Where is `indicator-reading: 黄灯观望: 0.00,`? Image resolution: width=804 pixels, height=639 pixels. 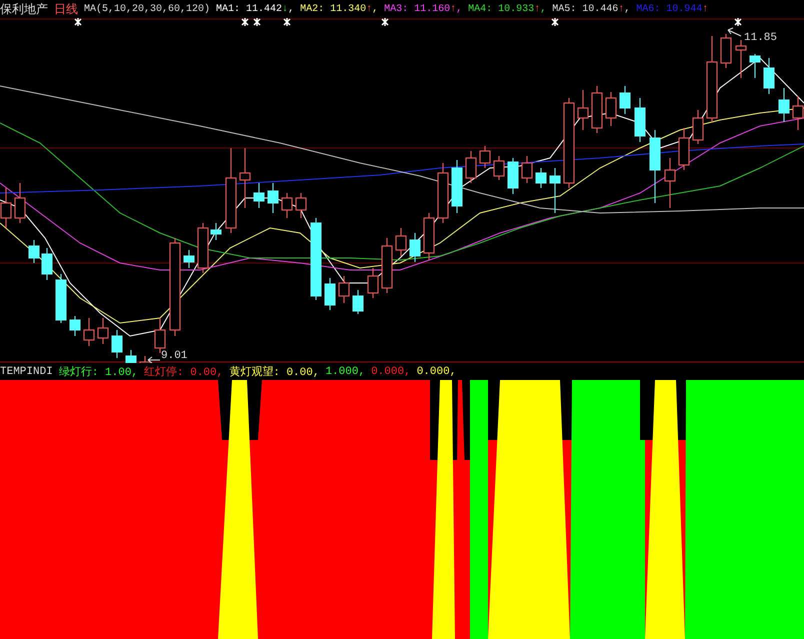
indicator-reading: 黄灯观望: 0.00, is located at coordinates (274, 371).